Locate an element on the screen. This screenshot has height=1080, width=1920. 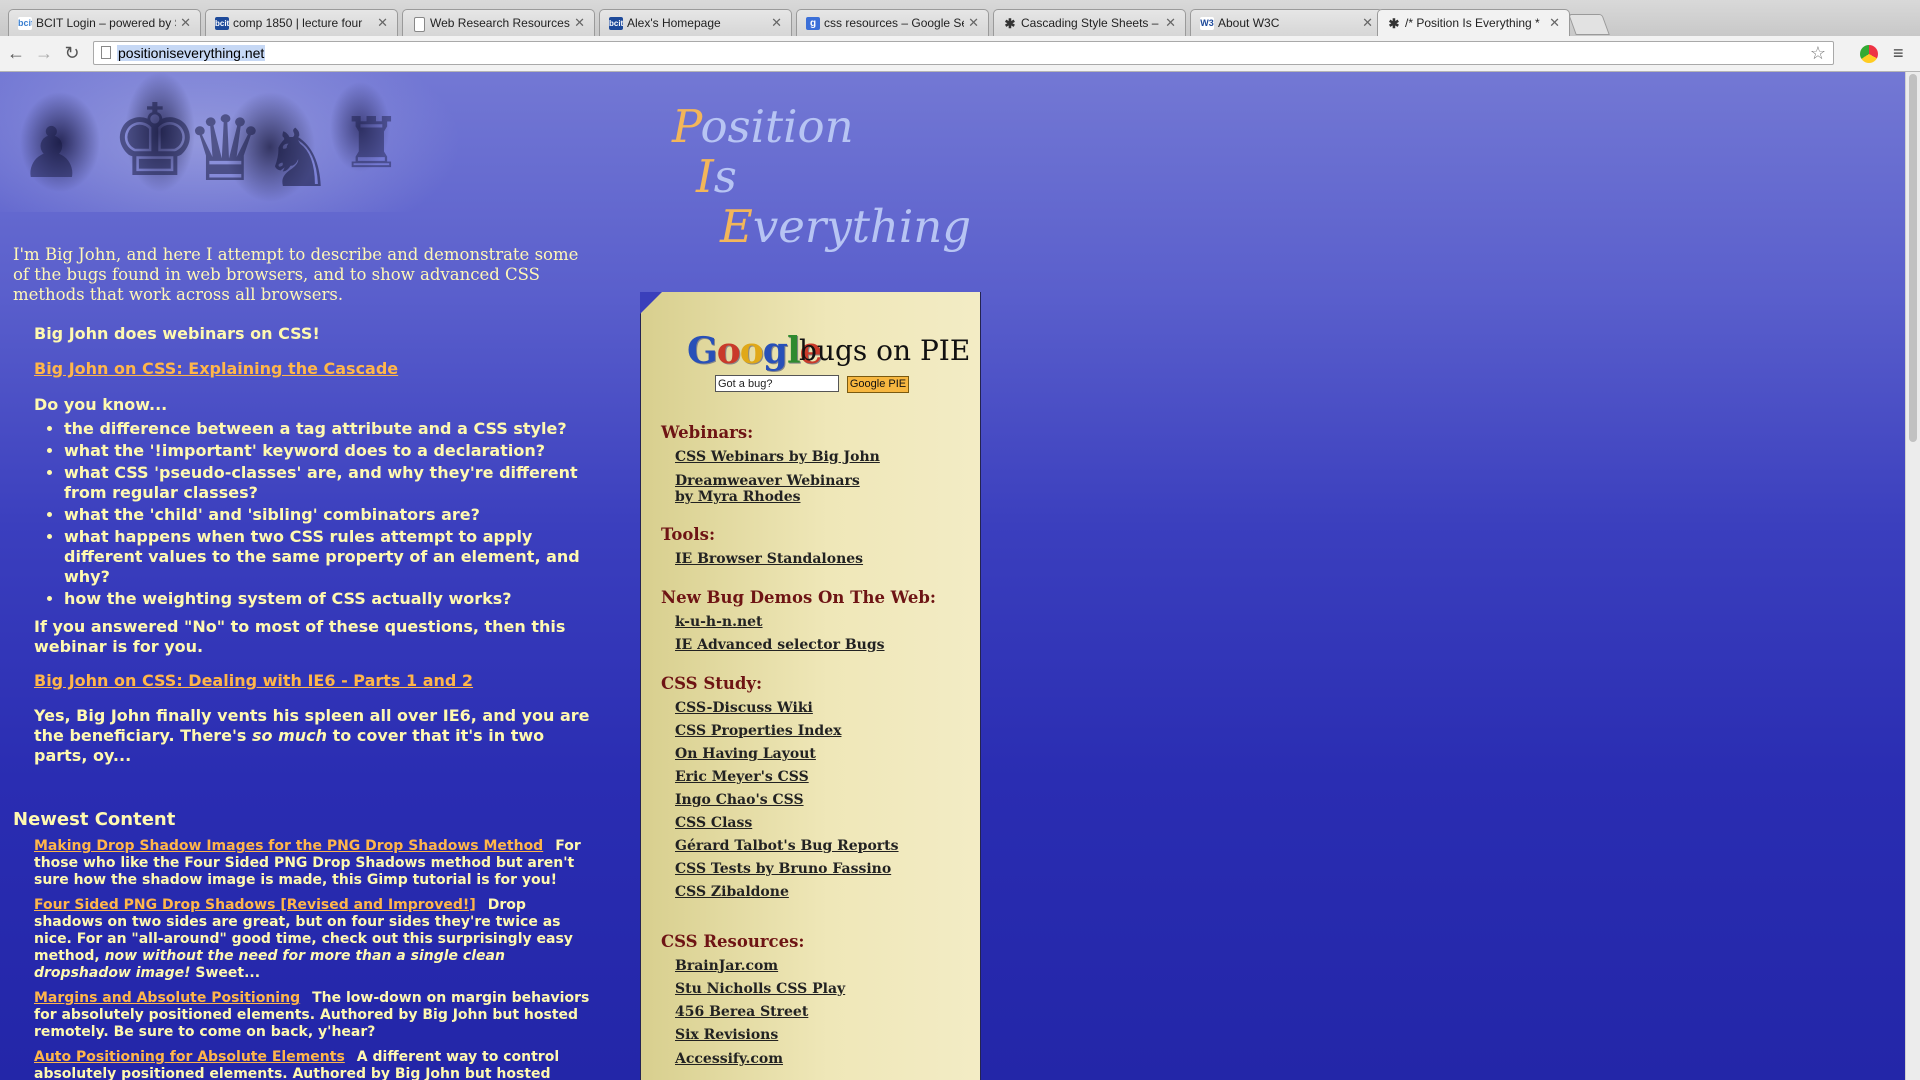
sidebar-link: Stu Nicholls CSS Play is located at coordinates (760, 989).